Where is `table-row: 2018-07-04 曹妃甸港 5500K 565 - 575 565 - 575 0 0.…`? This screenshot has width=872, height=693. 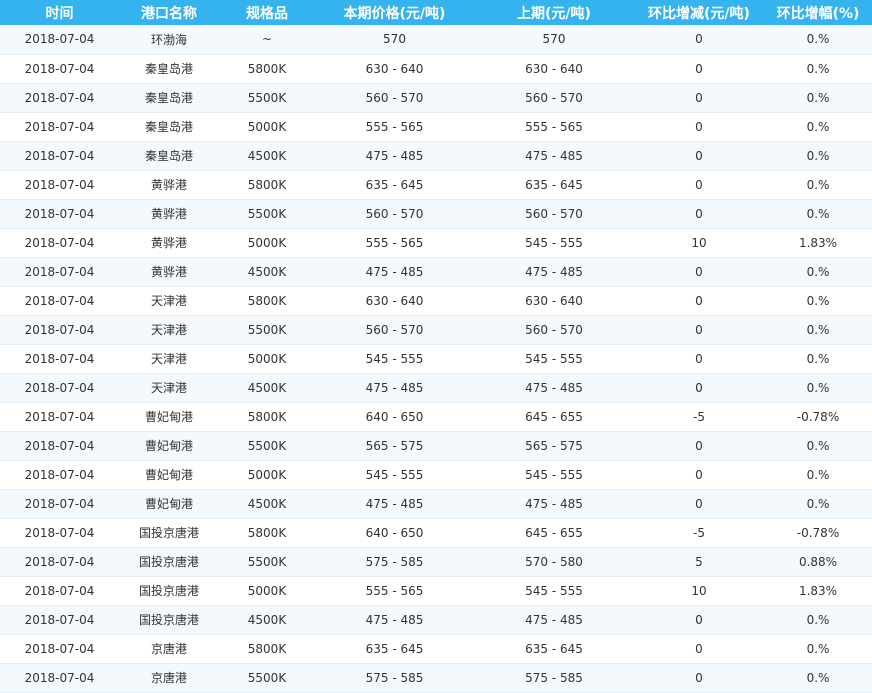 table-row: 2018-07-04 曹妃甸港 5500K 565 - 575 565 - 575 0 0.… is located at coordinates (436, 445).